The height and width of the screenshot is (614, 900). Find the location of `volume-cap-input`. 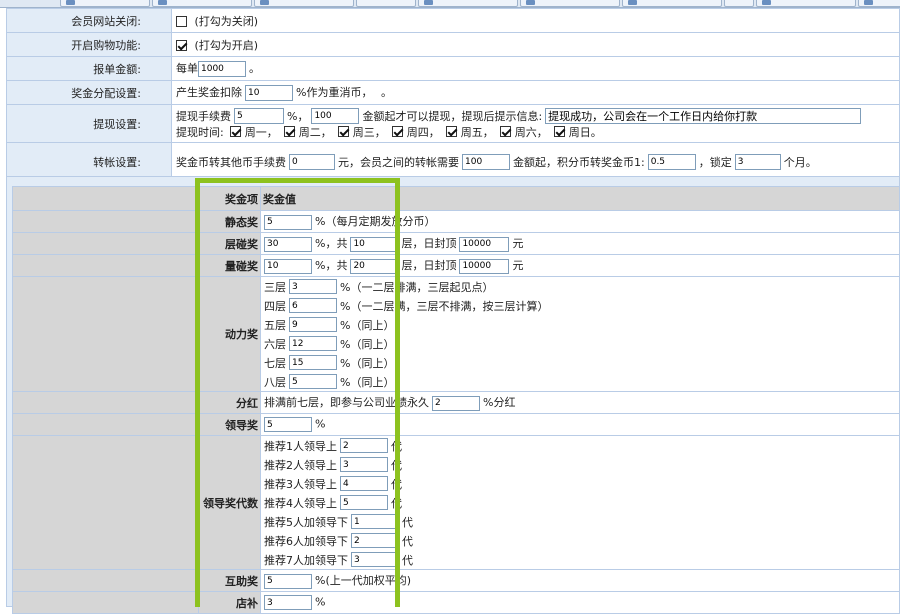

volume-cap-input is located at coordinates (484, 266).